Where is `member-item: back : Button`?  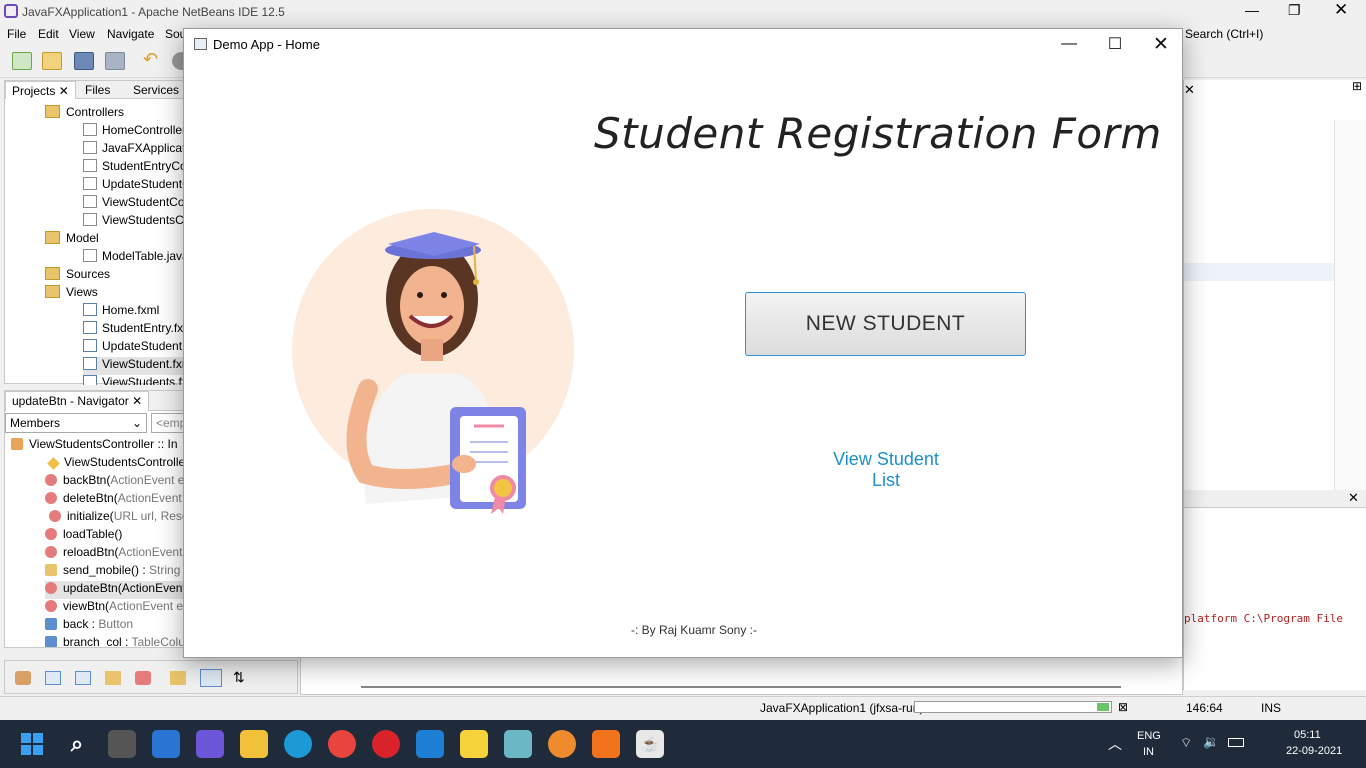 member-item: back : Button is located at coordinates (89, 626).